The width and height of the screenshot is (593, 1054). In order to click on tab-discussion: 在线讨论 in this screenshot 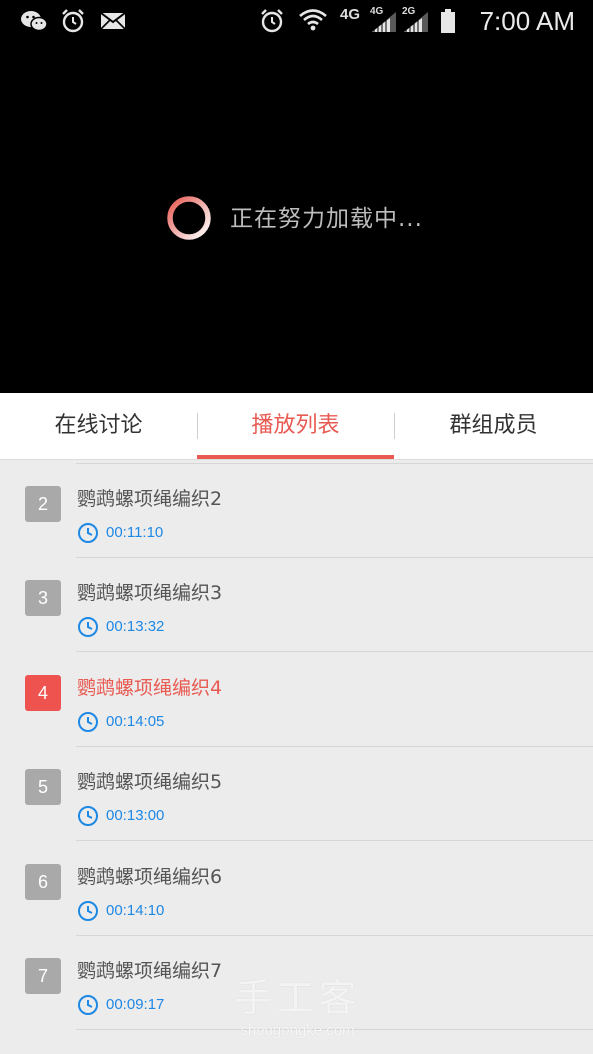, I will do `click(98, 426)`.